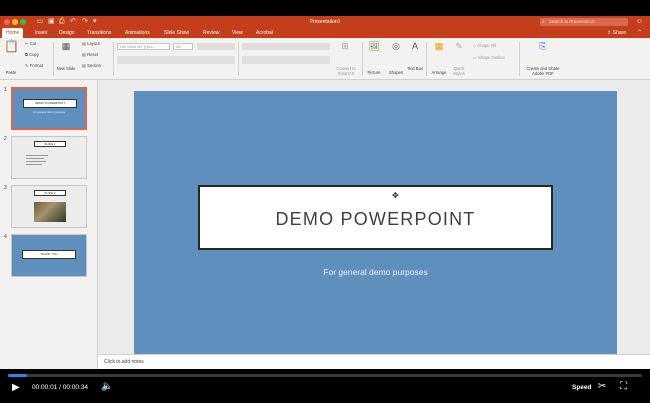 The width and height of the screenshot is (650, 403). Describe the element at coordinates (5, 90) in the screenshot. I see `slide-number: 1` at that location.